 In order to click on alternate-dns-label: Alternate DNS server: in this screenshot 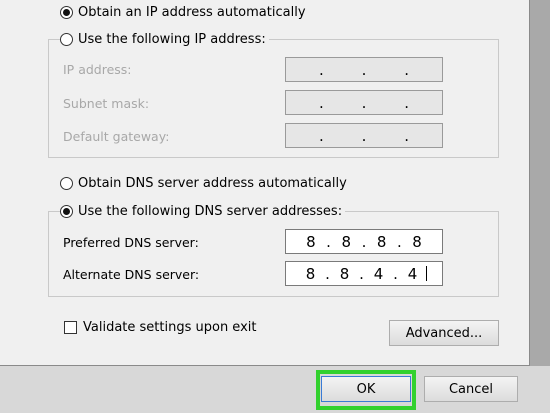, I will do `click(131, 274)`.